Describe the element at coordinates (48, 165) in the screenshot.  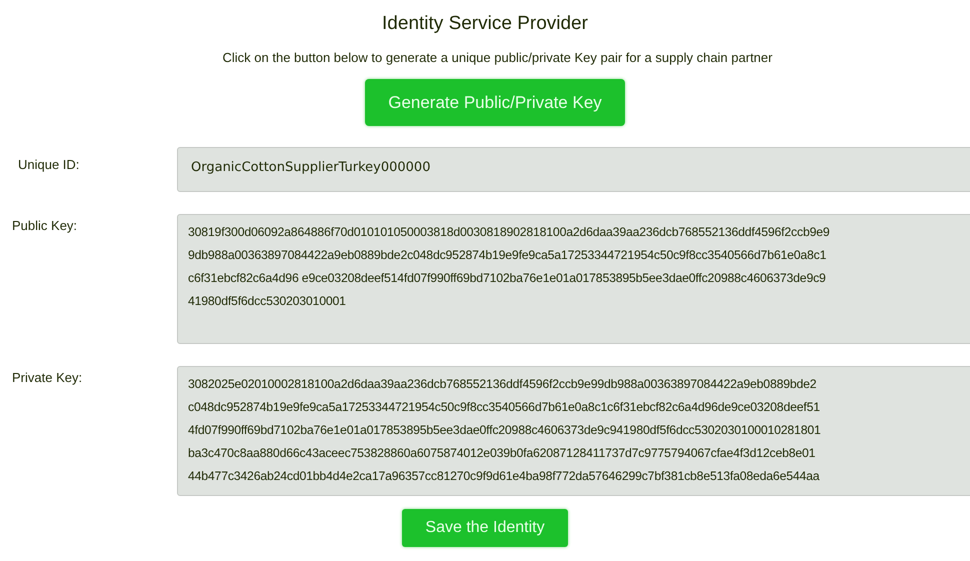
I see `field-label: Unique ID:` at that location.